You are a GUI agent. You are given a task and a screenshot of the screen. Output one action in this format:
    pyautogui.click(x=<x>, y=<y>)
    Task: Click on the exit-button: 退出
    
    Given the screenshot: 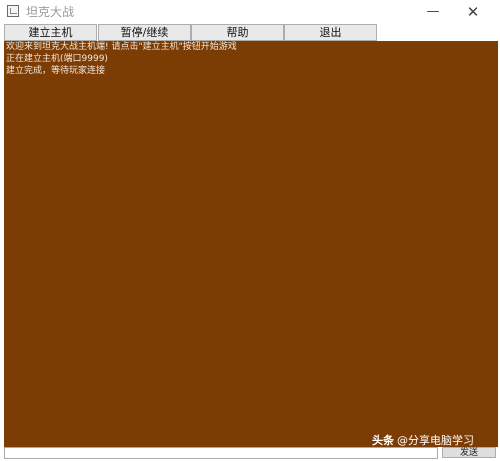 What is the action you would take?
    pyautogui.click(x=330, y=32)
    